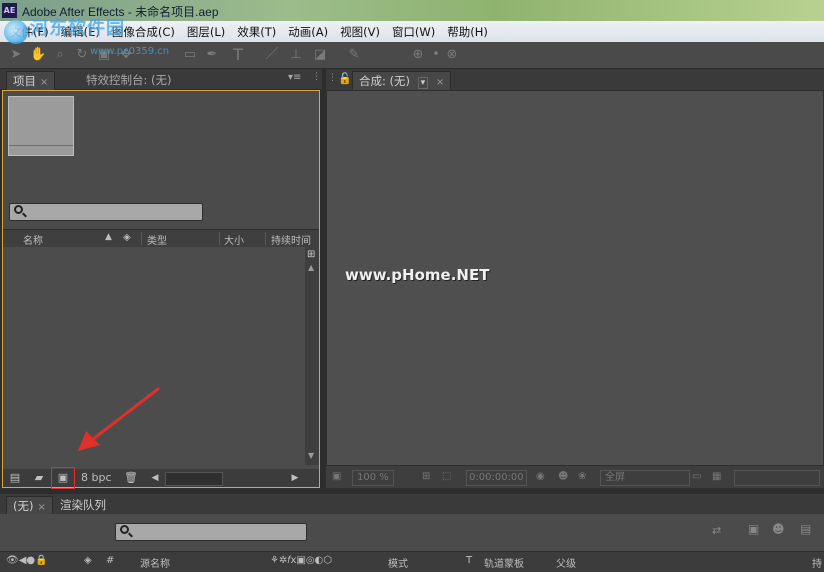 The image size is (824, 572). What do you see at coordinates (311, 455) in the screenshot?
I see `scroll-down-icon: ▼` at bounding box center [311, 455].